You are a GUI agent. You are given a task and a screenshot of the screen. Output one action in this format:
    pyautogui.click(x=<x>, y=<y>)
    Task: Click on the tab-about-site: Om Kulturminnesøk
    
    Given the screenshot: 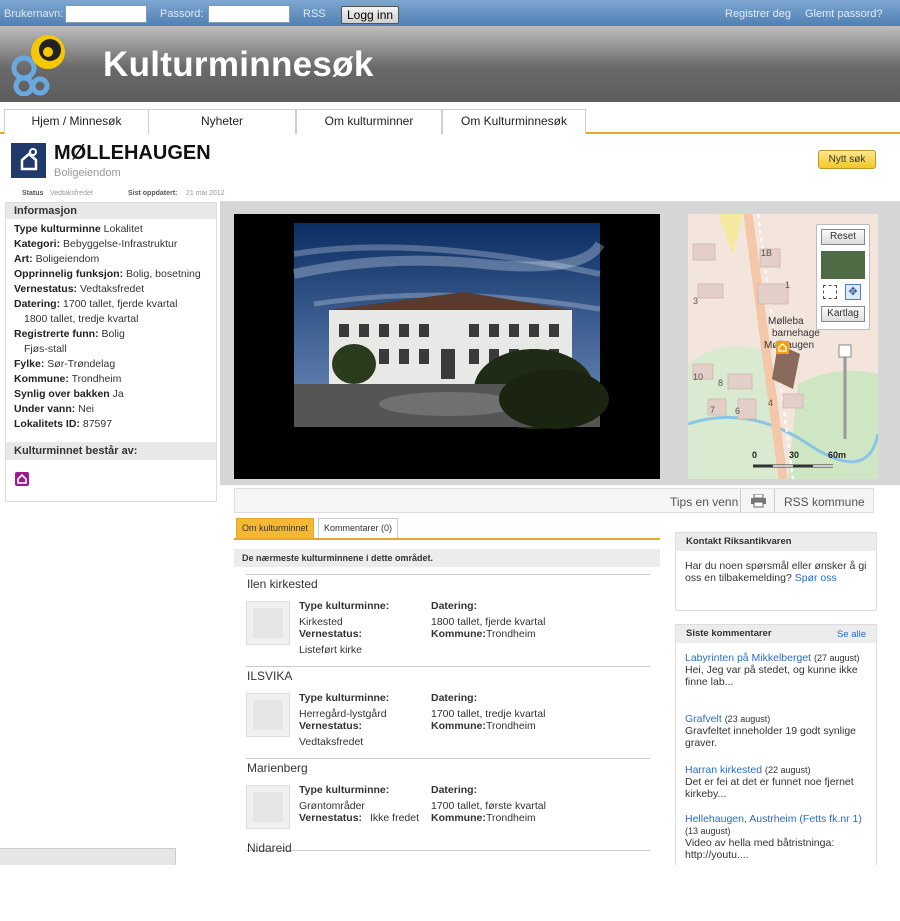 What is the action you would take?
    pyautogui.click(x=514, y=121)
    